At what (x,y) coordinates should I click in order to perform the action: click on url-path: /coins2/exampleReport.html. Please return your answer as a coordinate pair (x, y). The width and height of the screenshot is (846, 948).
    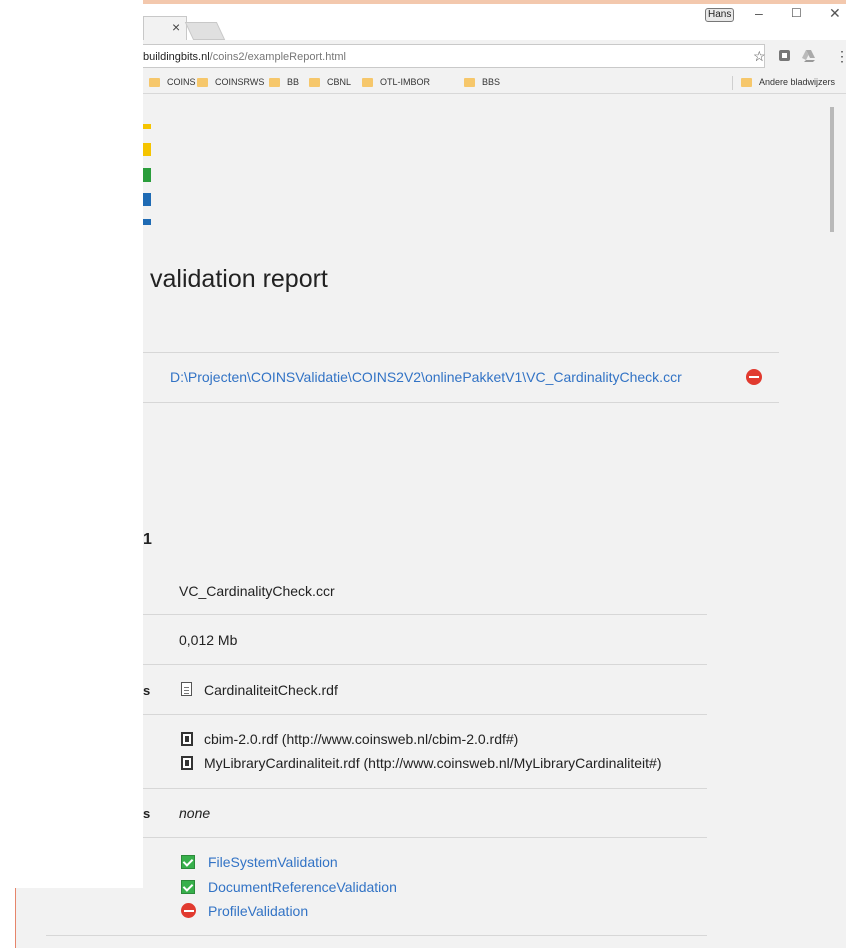
    Looking at the image, I should click on (277, 57).